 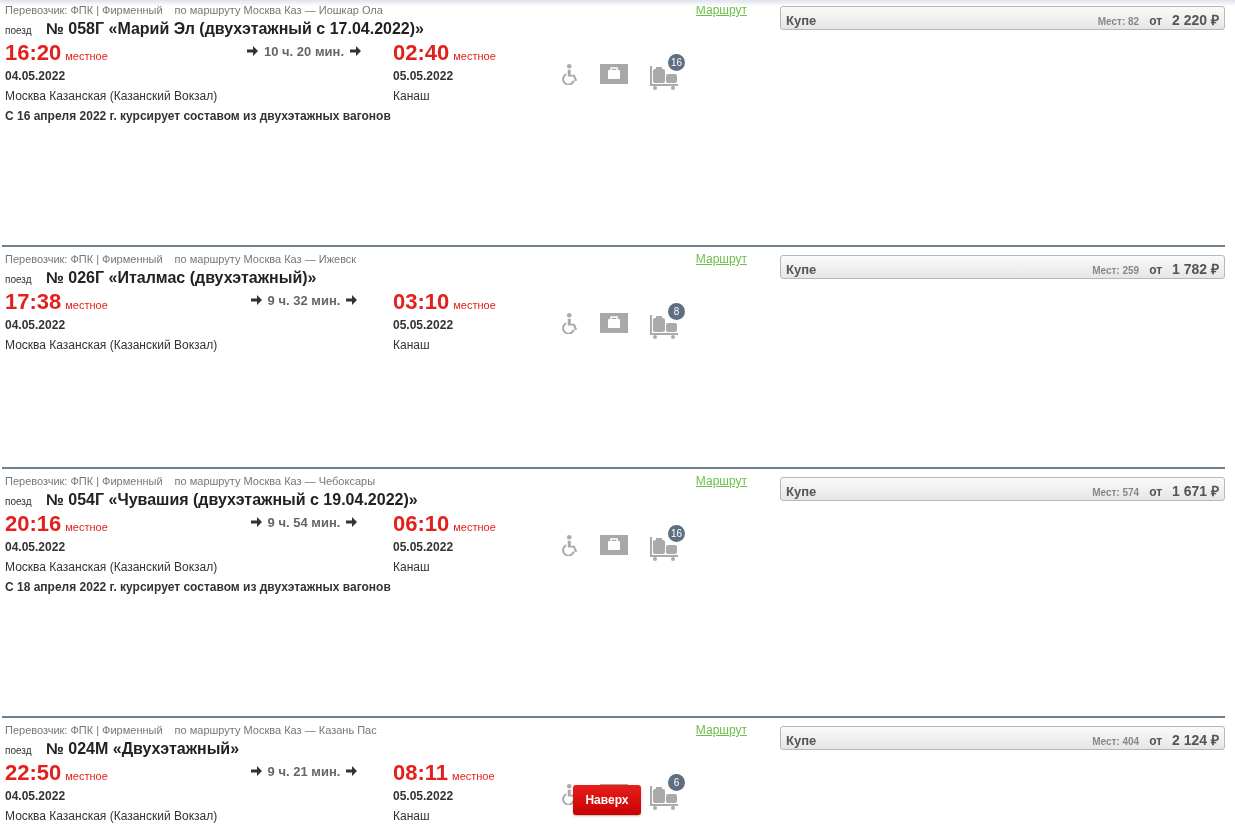 I want to click on car-class-bar: Купе Мест: 259 от 1 782 ₽, so click(x=1002, y=267).